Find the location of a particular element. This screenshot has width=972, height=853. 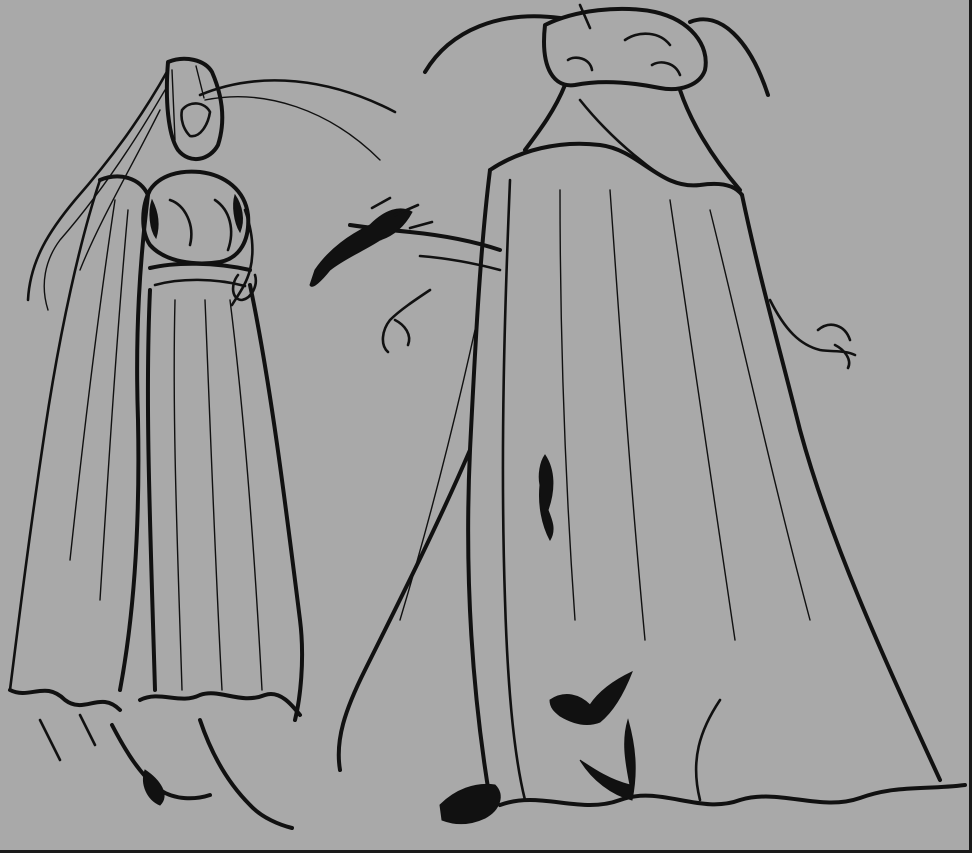

left-figure-robe-hem is located at coordinates (220, 704).